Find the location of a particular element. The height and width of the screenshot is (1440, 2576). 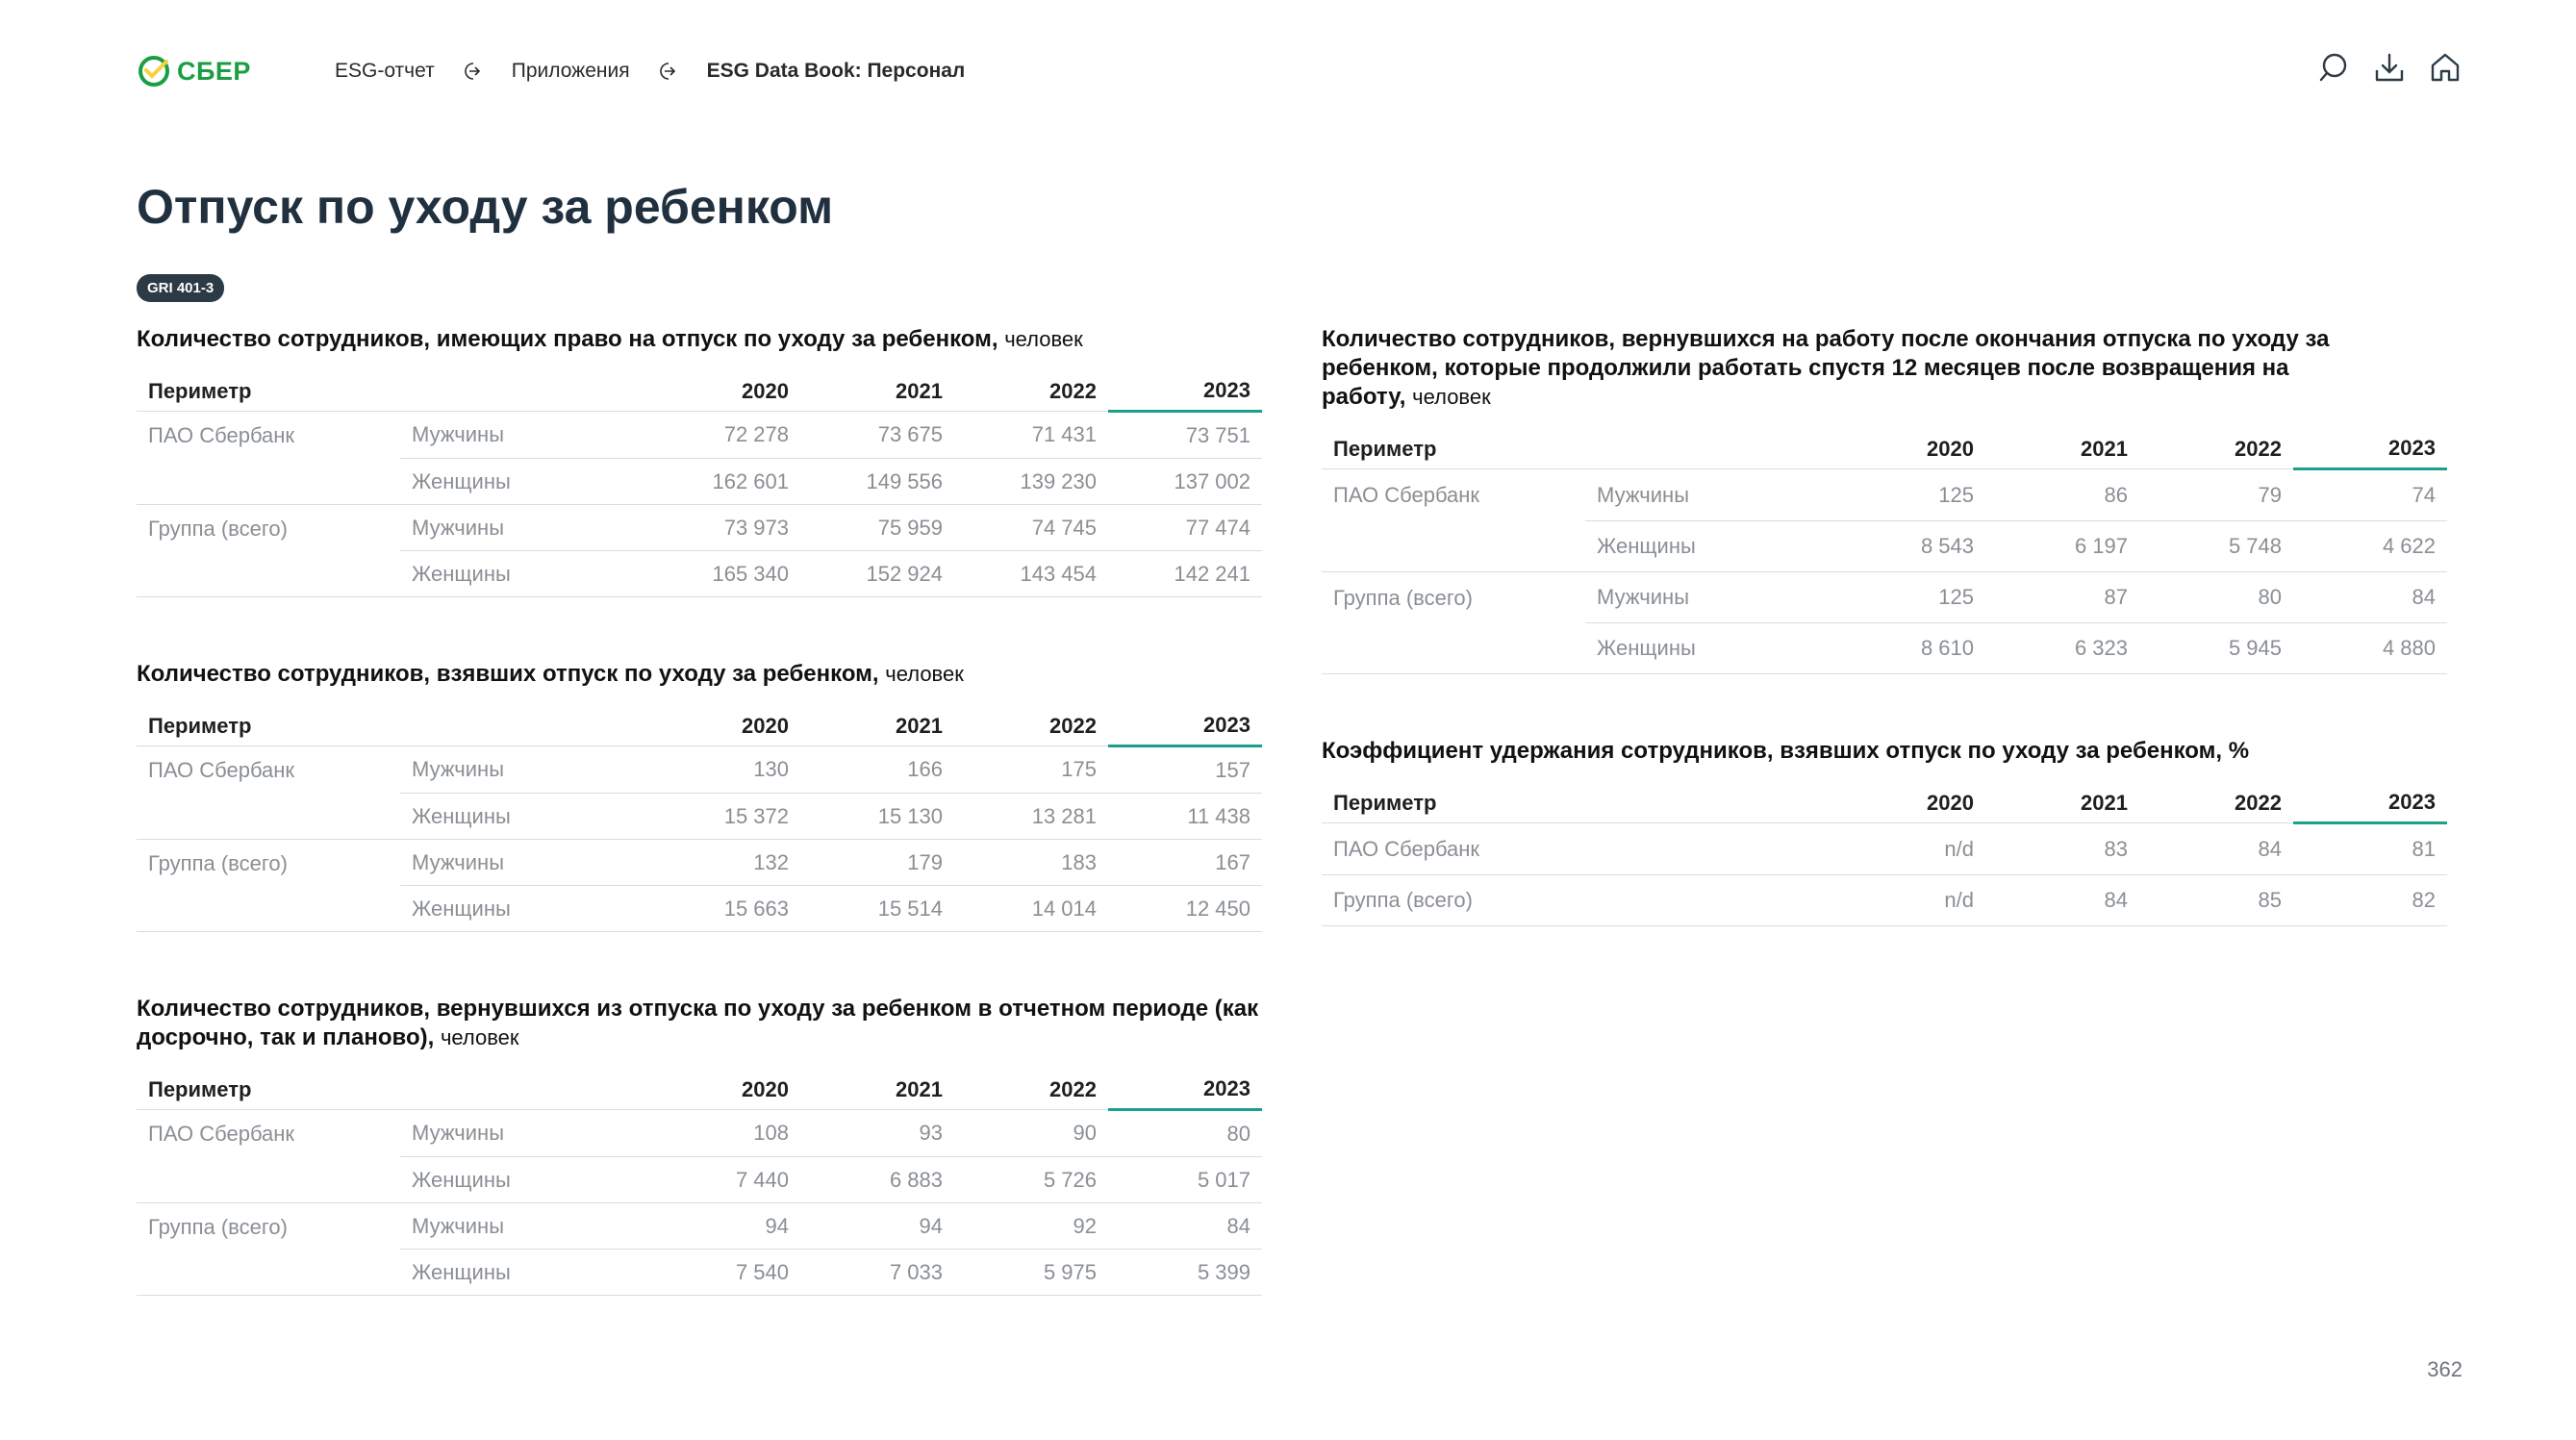

value-cell: 6 323 is located at coordinates (2062, 648).